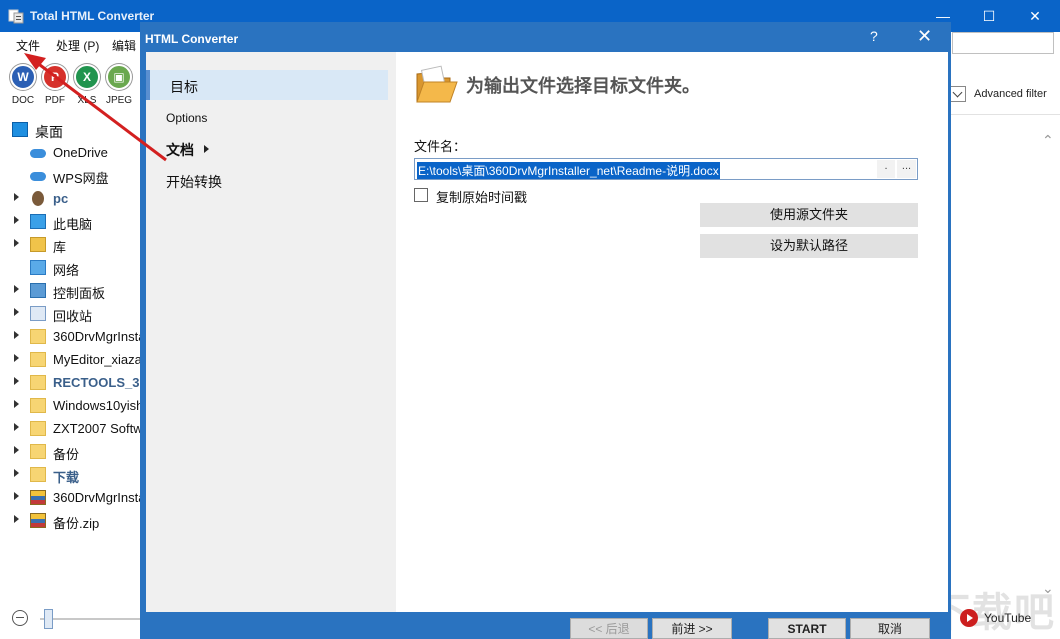  Describe the element at coordinates (1003, 95) in the screenshot. I see `advanced-filter: Advanced filter` at that location.